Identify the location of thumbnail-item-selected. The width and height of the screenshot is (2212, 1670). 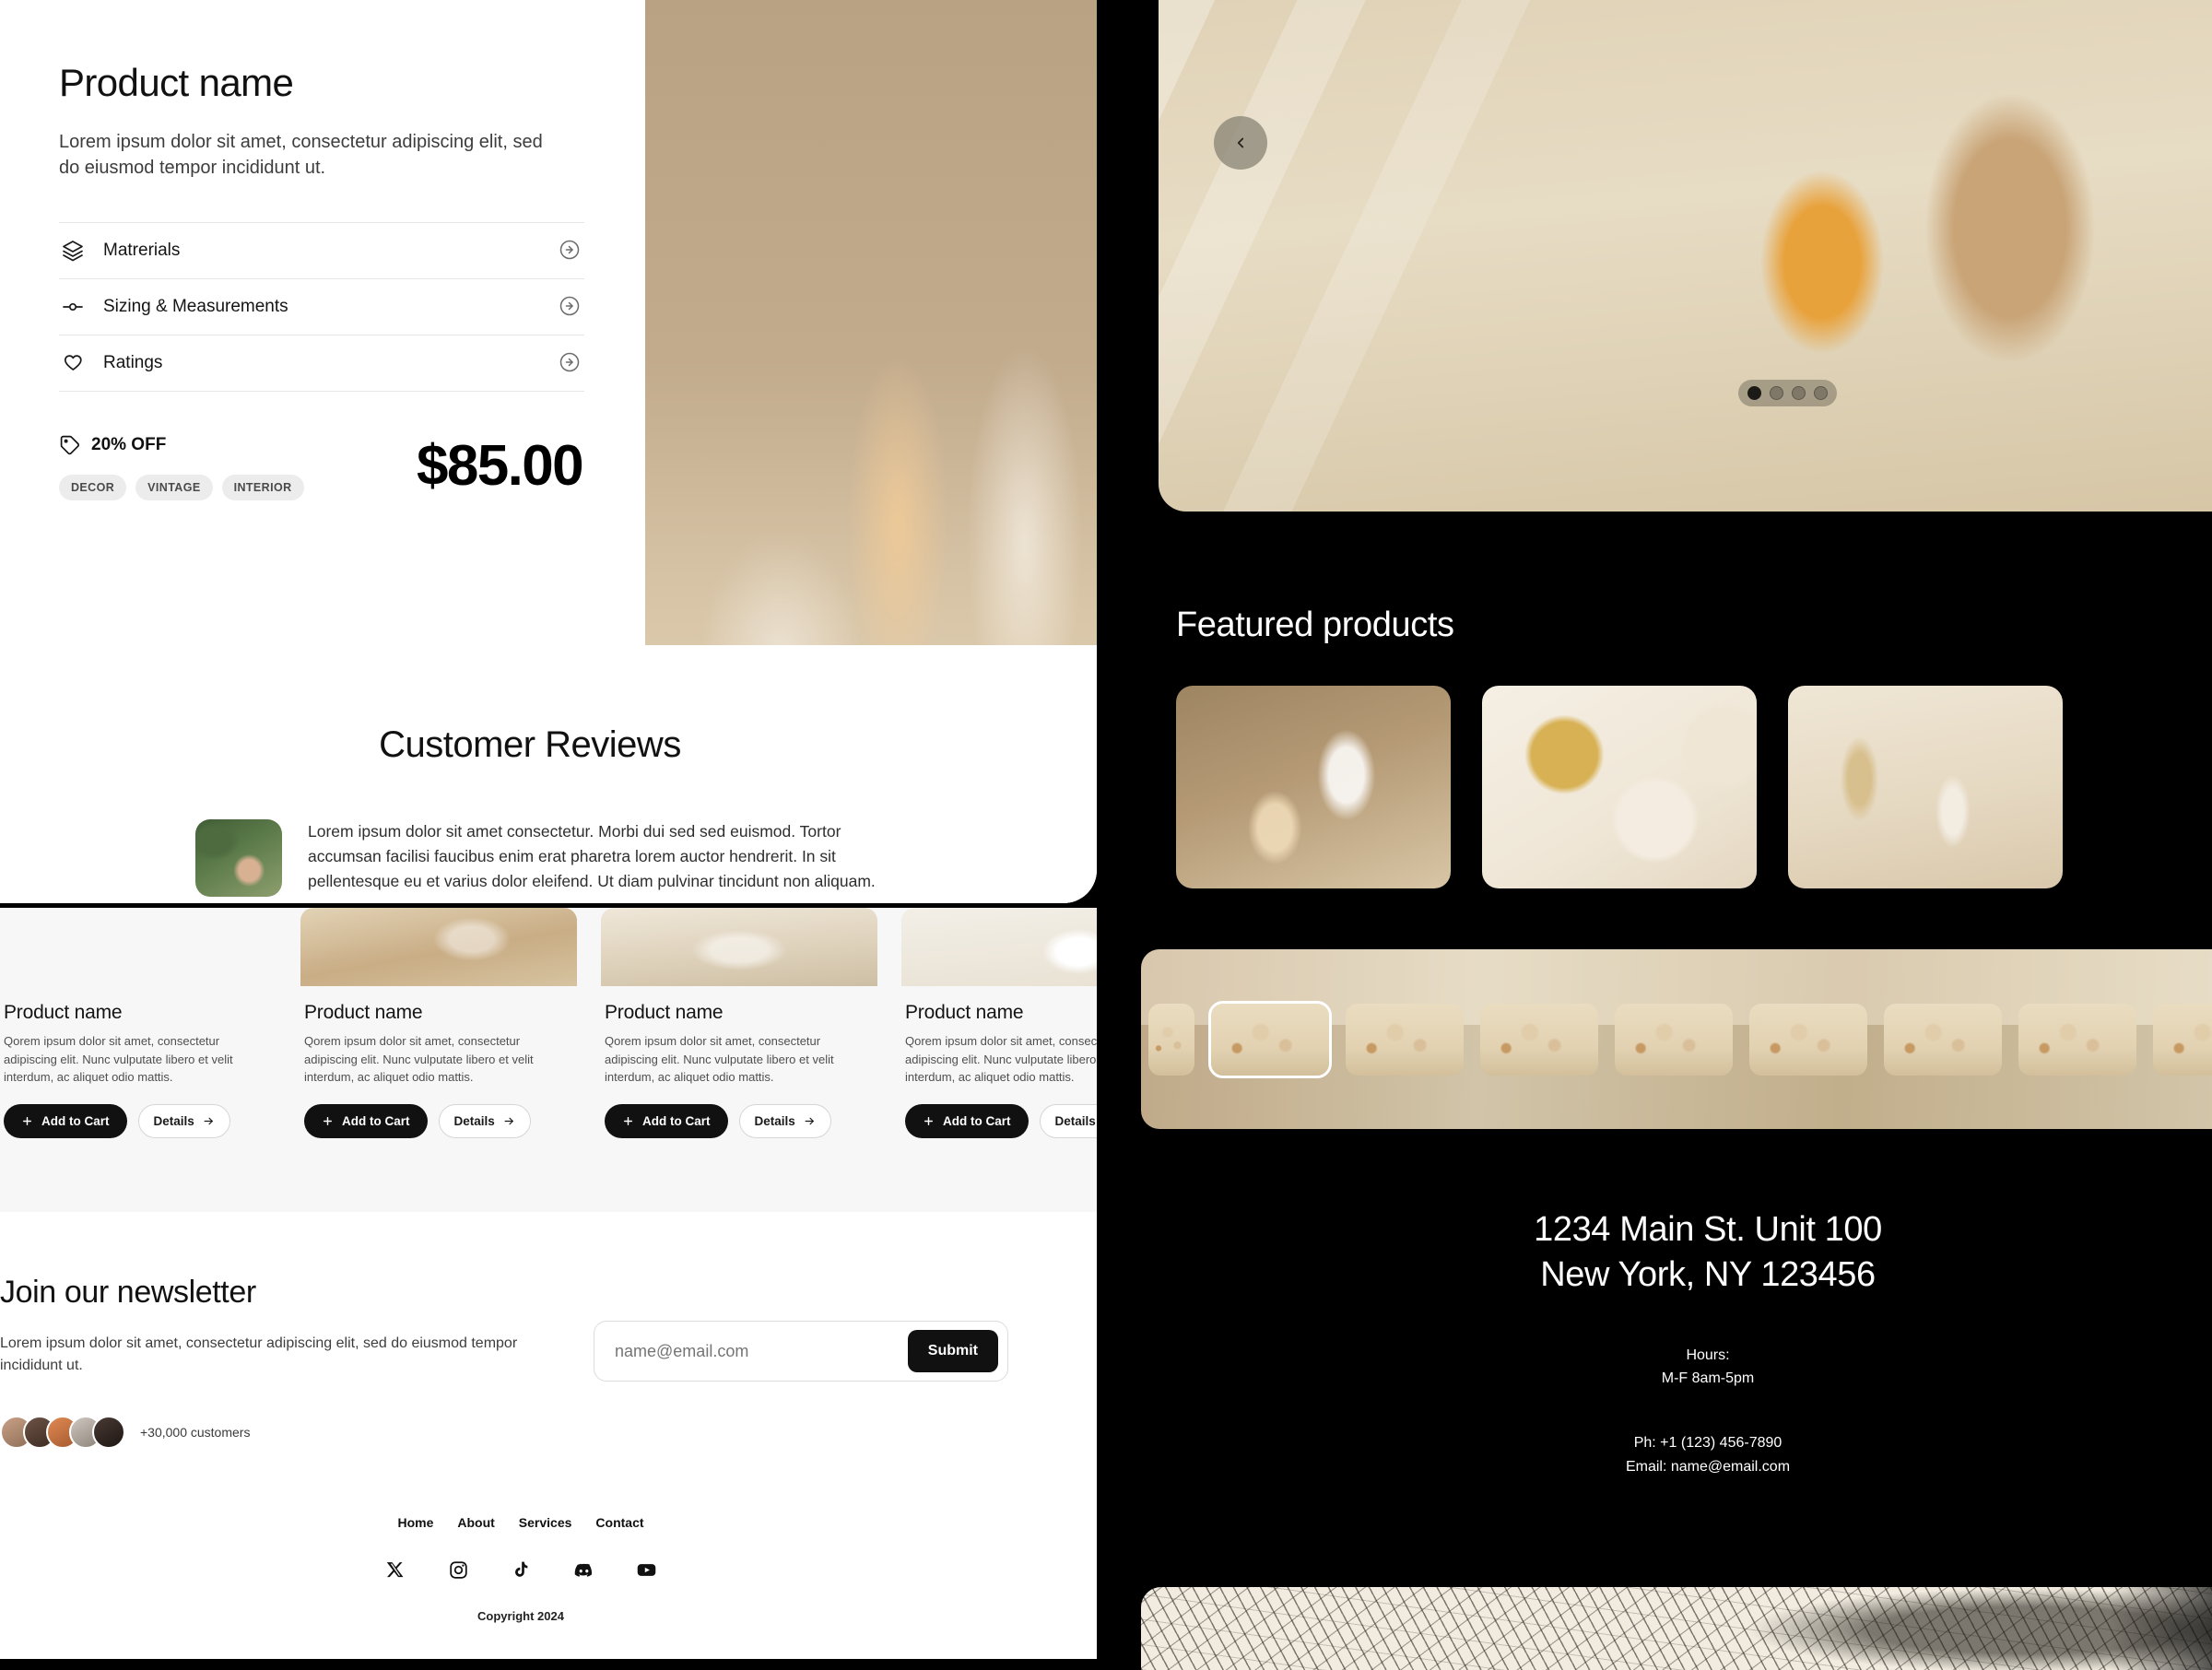
(1270, 1039).